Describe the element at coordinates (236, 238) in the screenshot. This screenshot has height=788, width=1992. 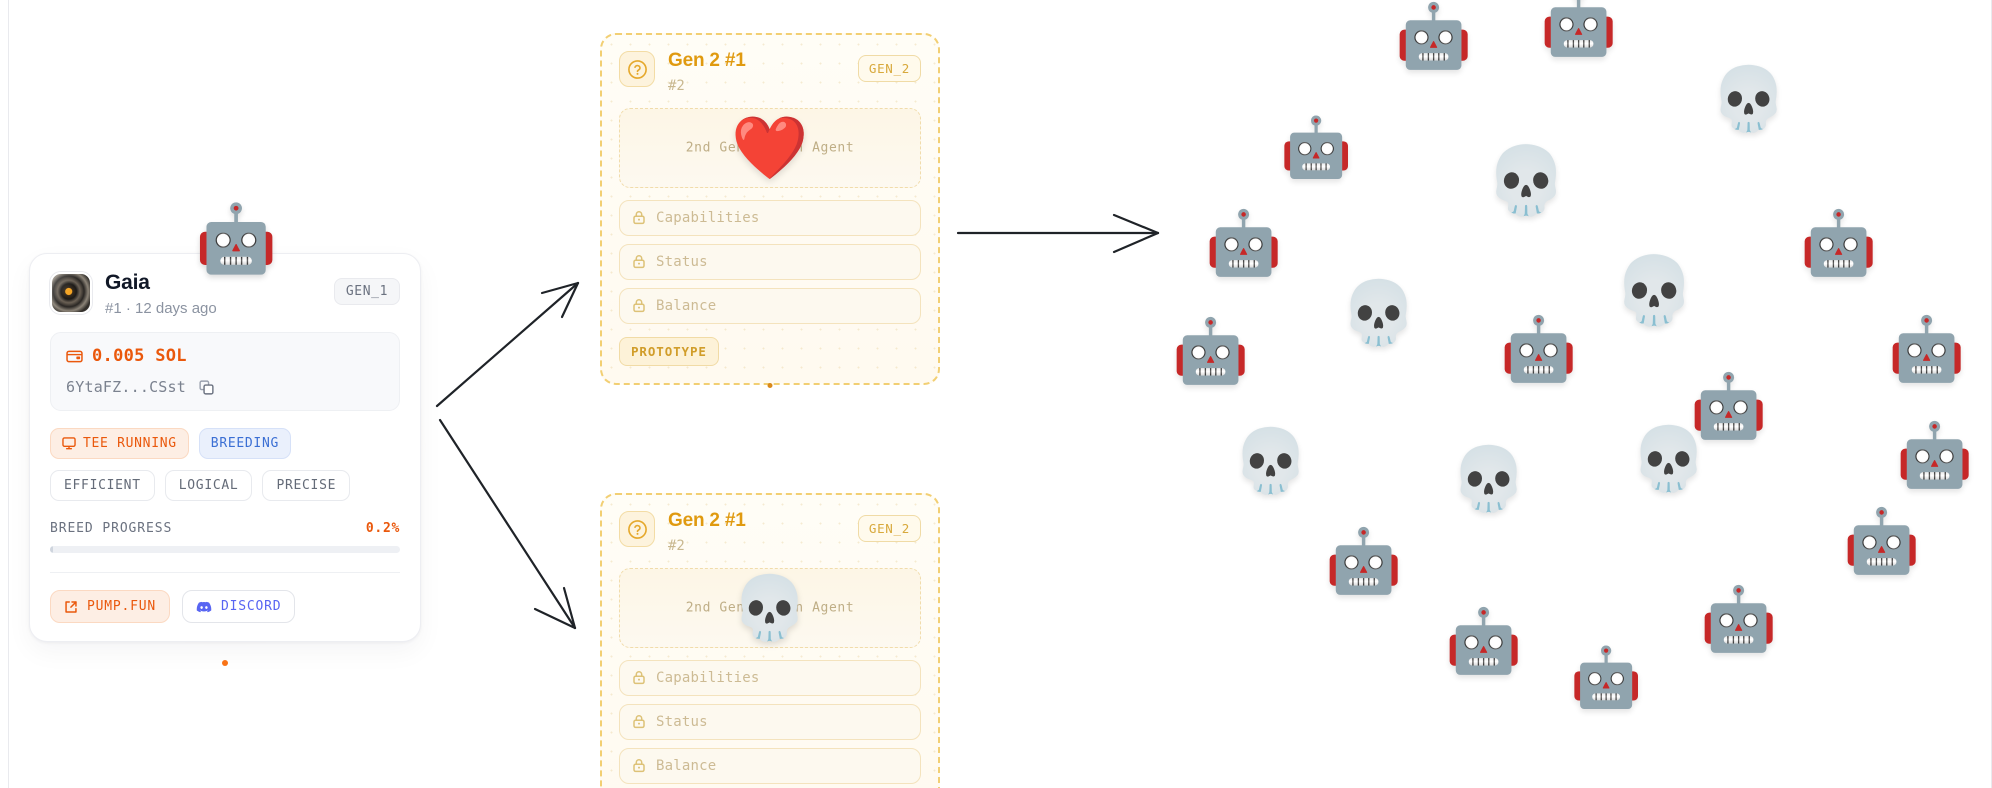
I see `robot-emoji-decoration: 🤖` at that location.